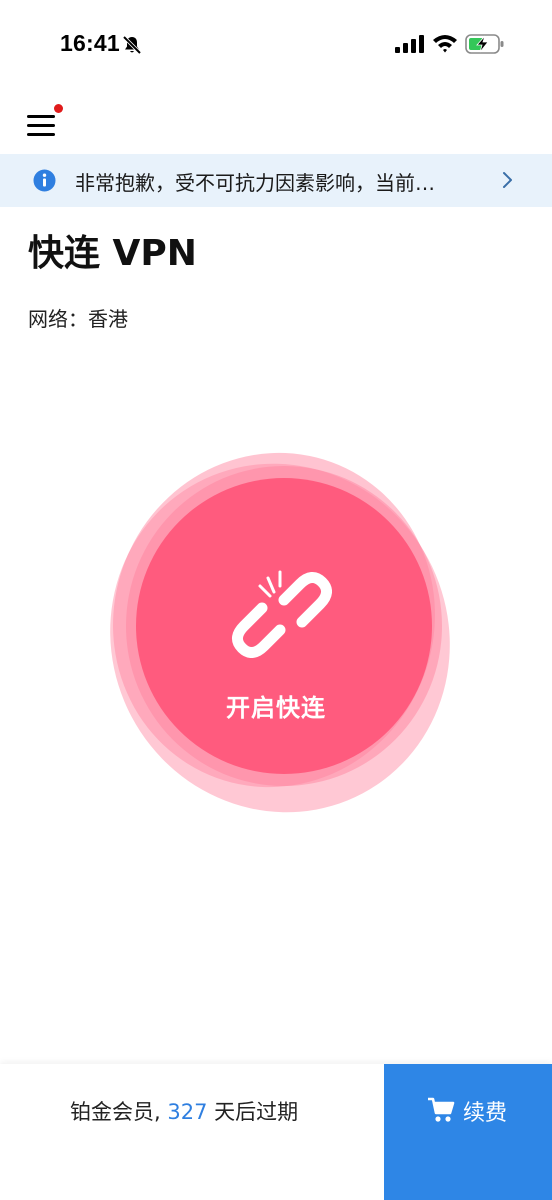 This screenshot has height=1200, width=552. What do you see at coordinates (132, 45) in the screenshot?
I see `bell-slash-icon` at bounding box center [132, 45].